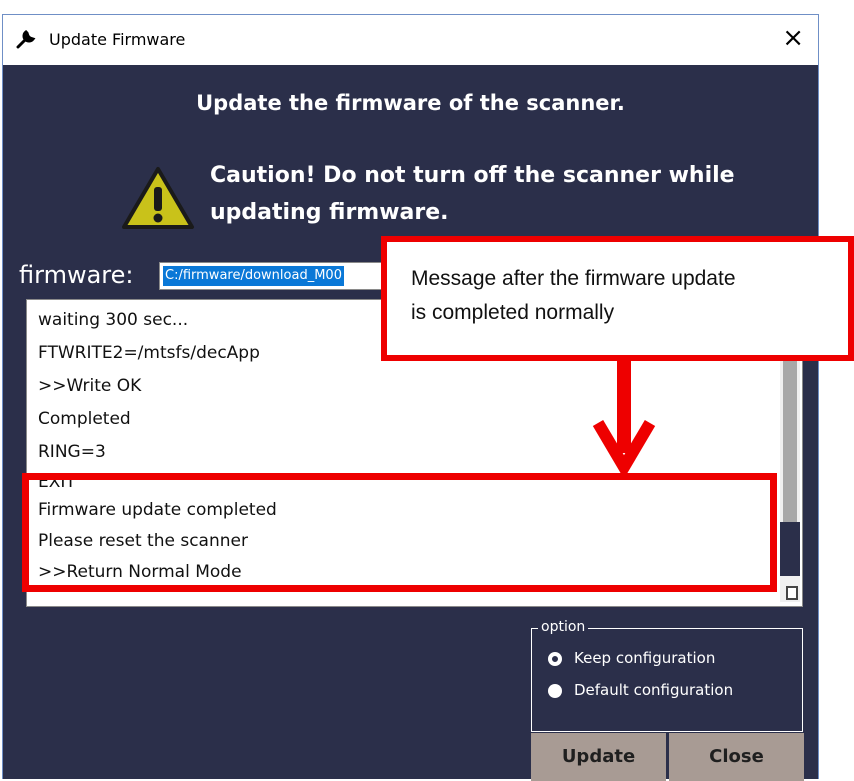  I want to click on option-legend: option, so click(563, 627).